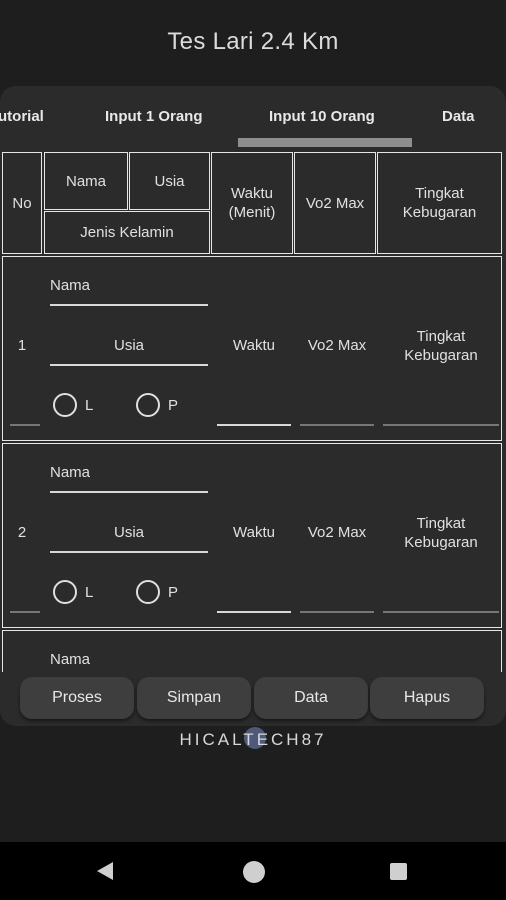 This screenshot has height=900, width=506. Describe the element at coordinates (252, 203) in the screenshot. I see `header-waktu: Waktu (Menit)` at that location.